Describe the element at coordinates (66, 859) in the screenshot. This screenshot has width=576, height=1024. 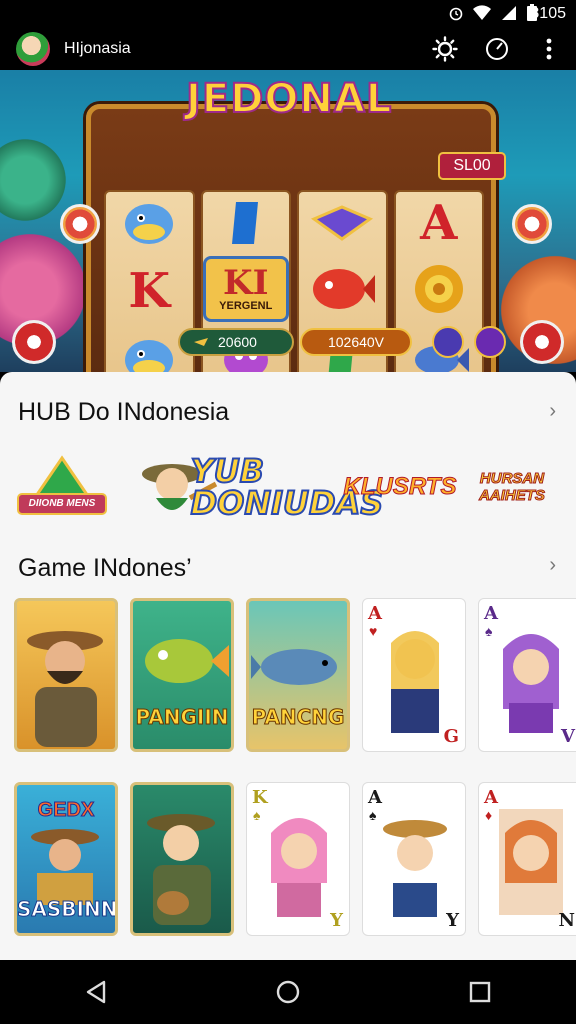
I see `game-card-sasbiinn: GEDX SASBINN` at that location.